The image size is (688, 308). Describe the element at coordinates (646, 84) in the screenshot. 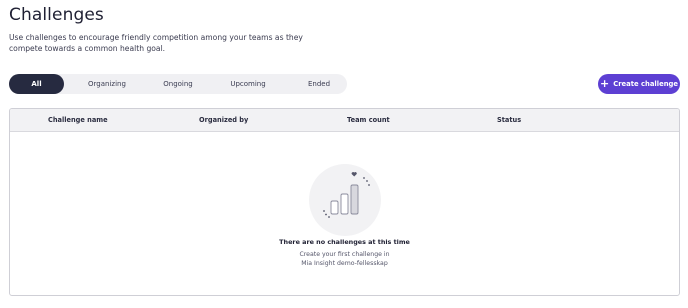

I see `create-challenge-label: Create challenge` at that location.